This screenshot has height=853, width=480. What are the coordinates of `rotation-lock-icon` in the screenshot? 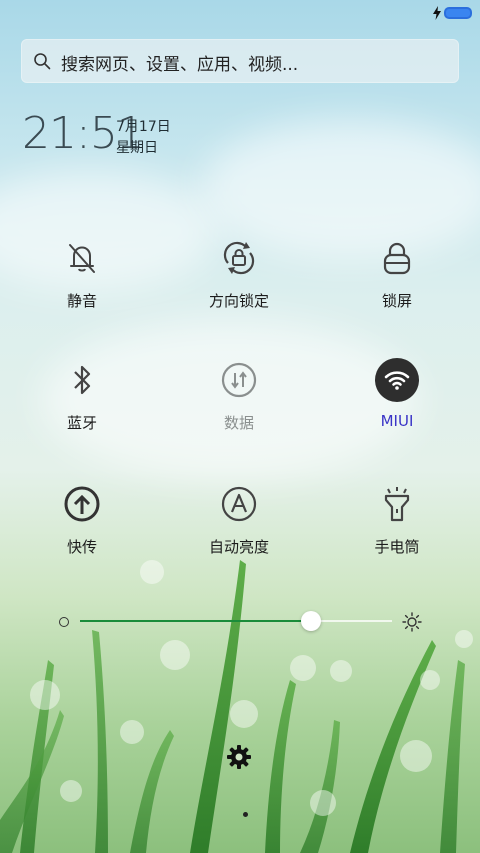 It's located at (239, 258).